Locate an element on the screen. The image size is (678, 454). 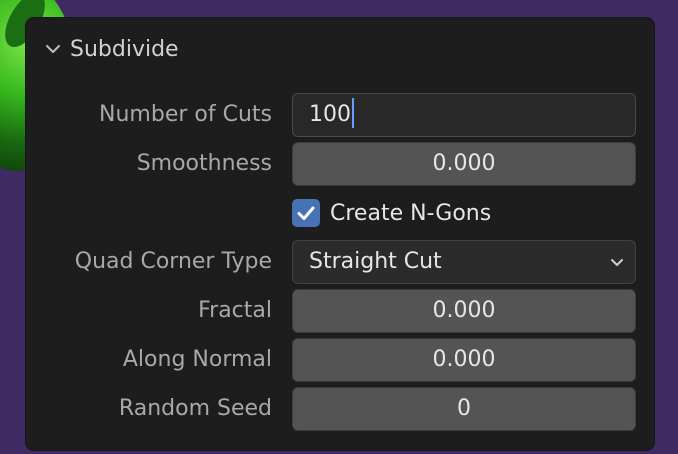
random-seed-label: Random Seed is located at coordinates (195, 408).